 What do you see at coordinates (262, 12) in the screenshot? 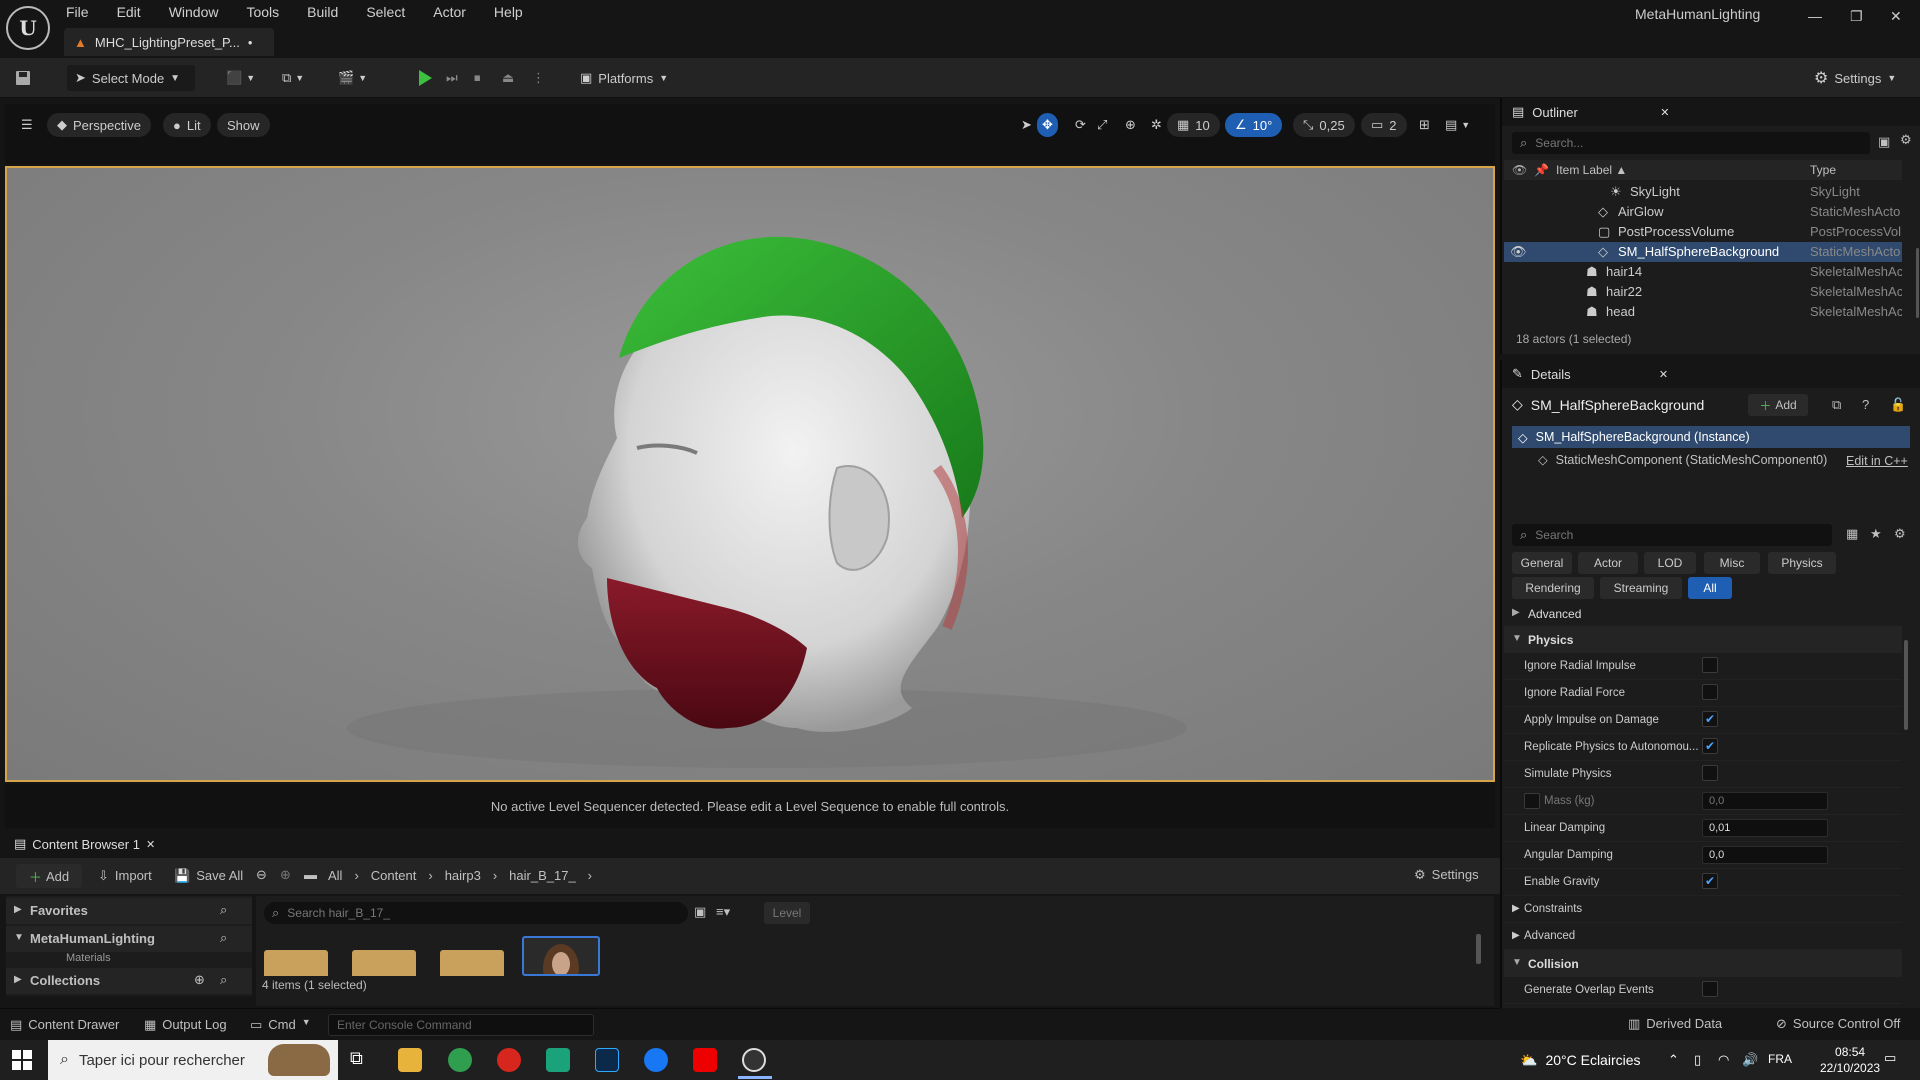
I see `menu-tools: Tools` at bounding box center [262, 12].